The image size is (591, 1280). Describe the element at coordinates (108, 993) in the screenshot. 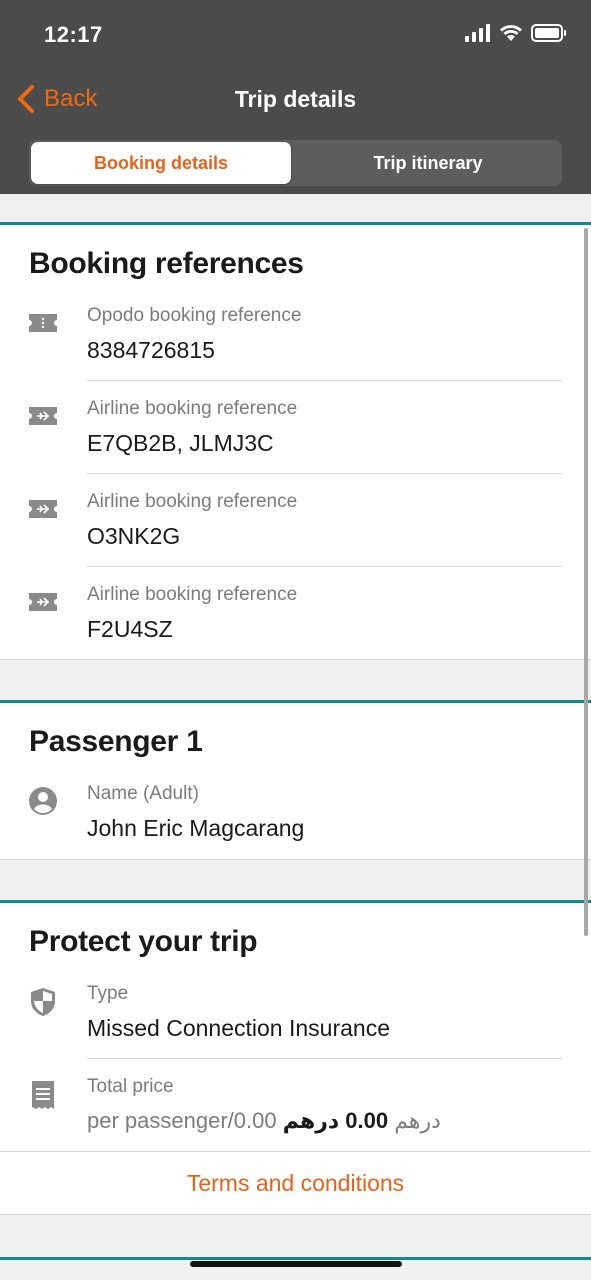

I see `row-label: Type` at that location.